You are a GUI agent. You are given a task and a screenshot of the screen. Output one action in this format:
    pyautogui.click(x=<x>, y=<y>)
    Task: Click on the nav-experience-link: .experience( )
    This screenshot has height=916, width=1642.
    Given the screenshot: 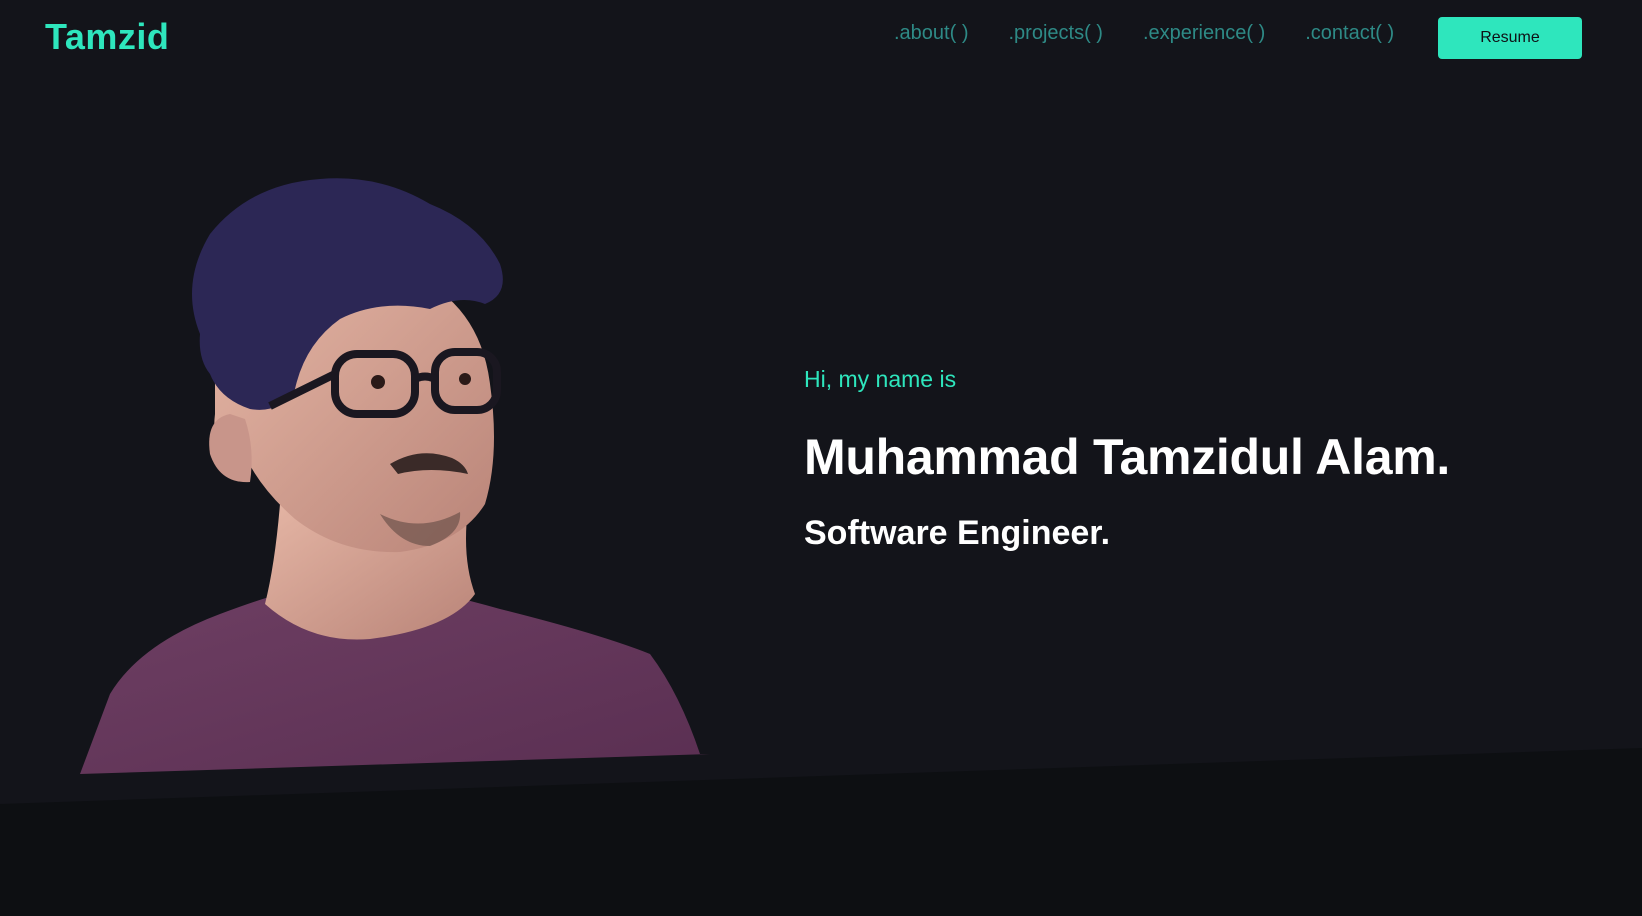 What is the action you would take?
    pyautogui.click(x=1204, y=33)
    